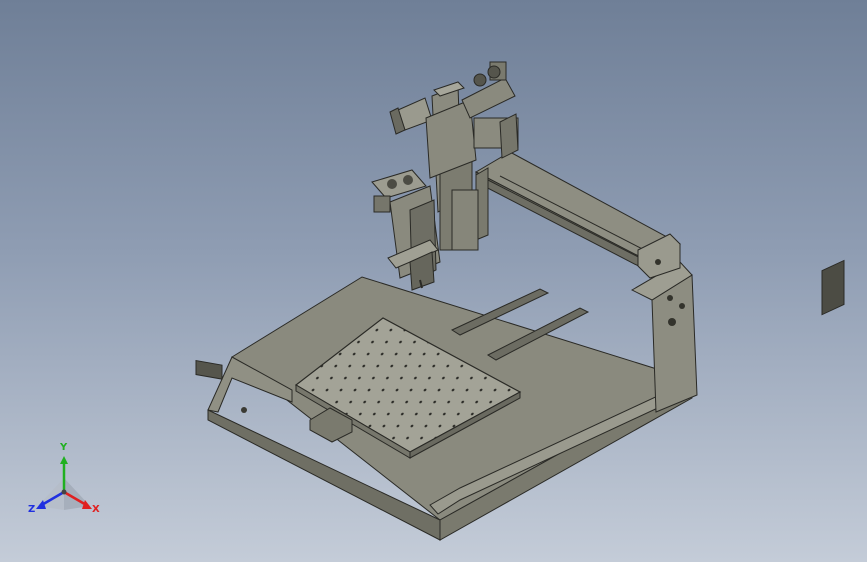 This screenshot has height=562, width=867. What do you see at coordinates (66, 483) in the screenshot?
I see `axis-triad: Y X Z` at bounding box center [66, 483].